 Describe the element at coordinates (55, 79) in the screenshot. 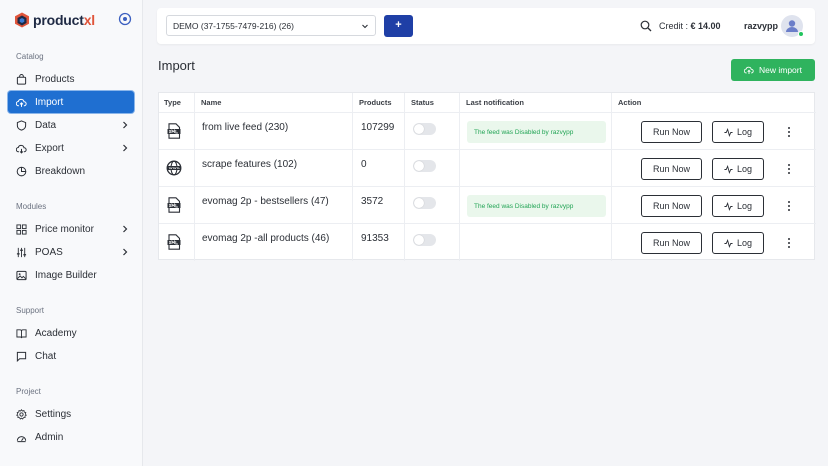

I see `sidebar-item-label: Products` at that location.